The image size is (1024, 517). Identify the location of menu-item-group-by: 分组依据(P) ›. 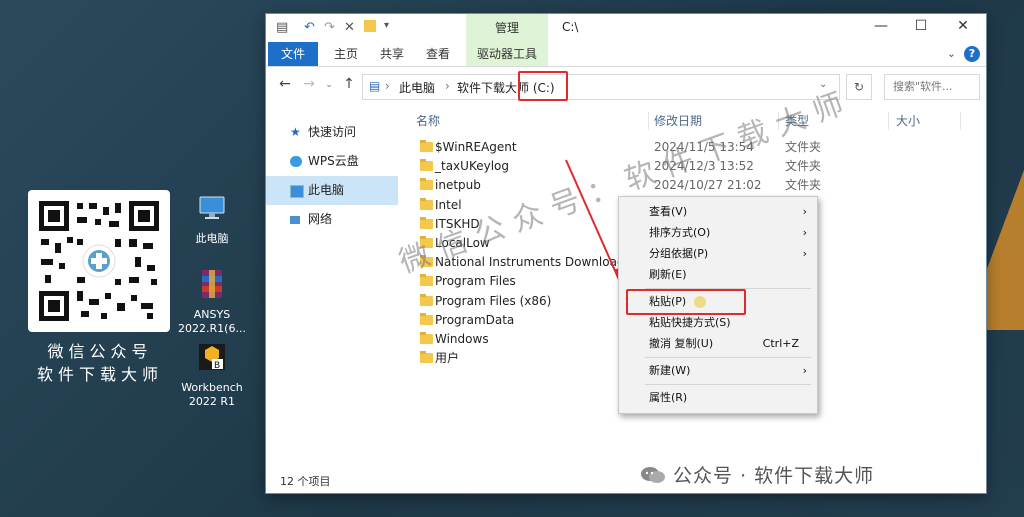
(718, 254).